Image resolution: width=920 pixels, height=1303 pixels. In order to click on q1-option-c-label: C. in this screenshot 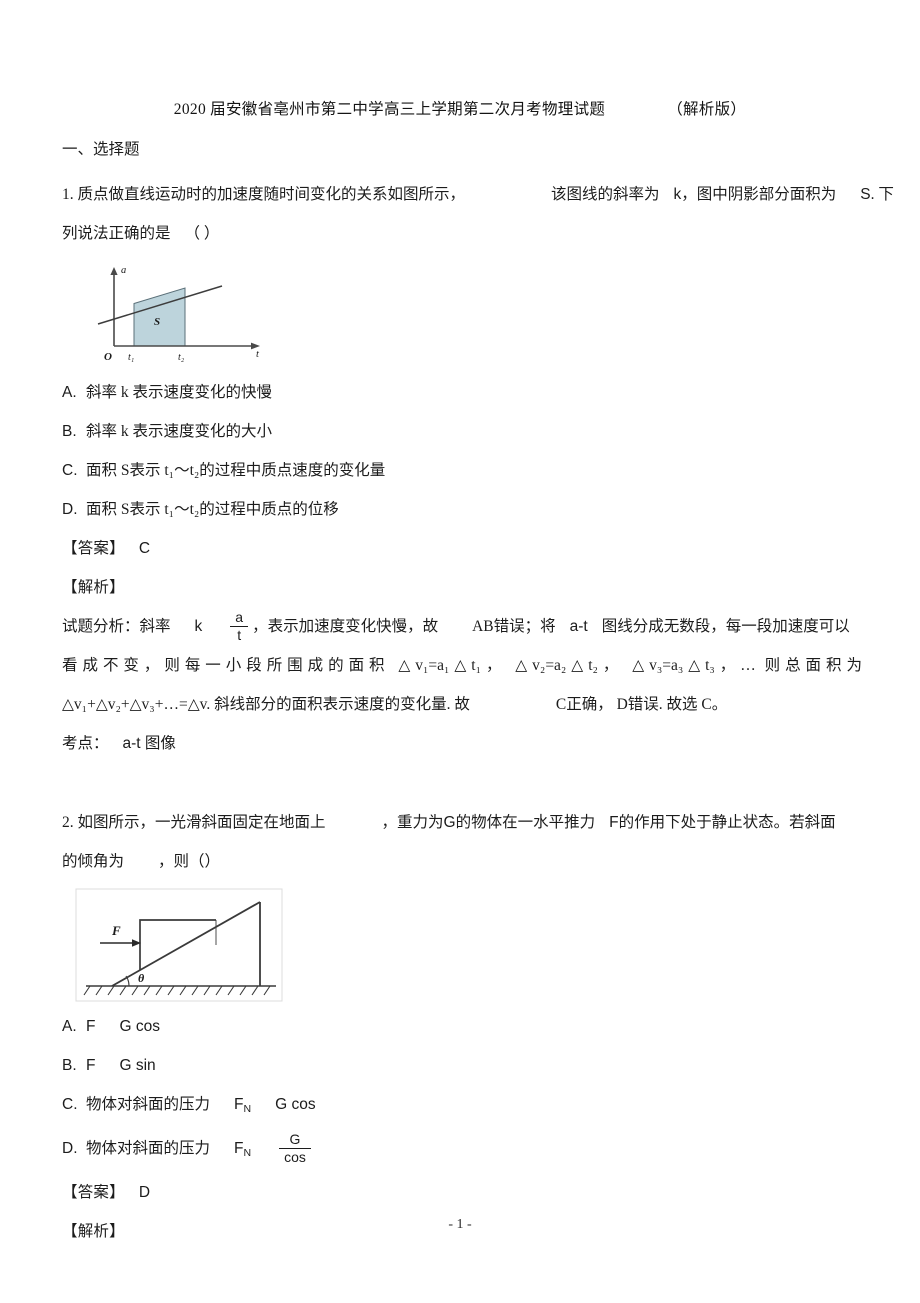, I will do `click(70, 470)`.